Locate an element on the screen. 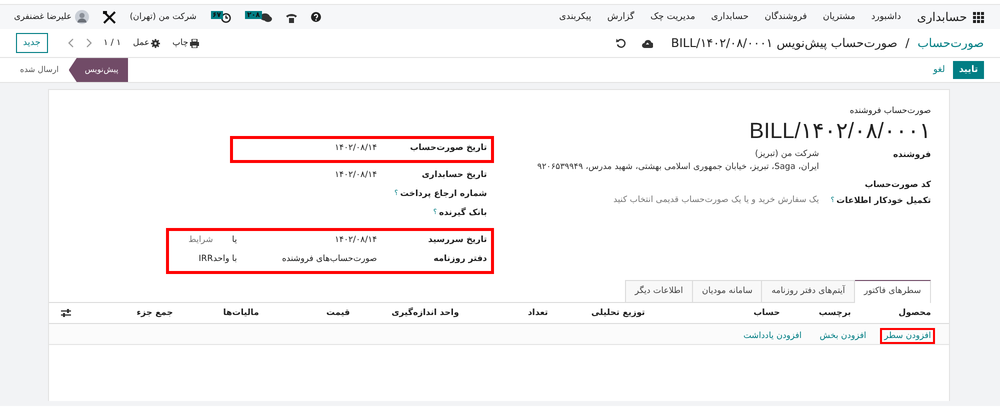 Image resolution: width=1000 pixels, height=411 pixels. field-label: تاریخ سررسید is located at coordinates (457, 240).